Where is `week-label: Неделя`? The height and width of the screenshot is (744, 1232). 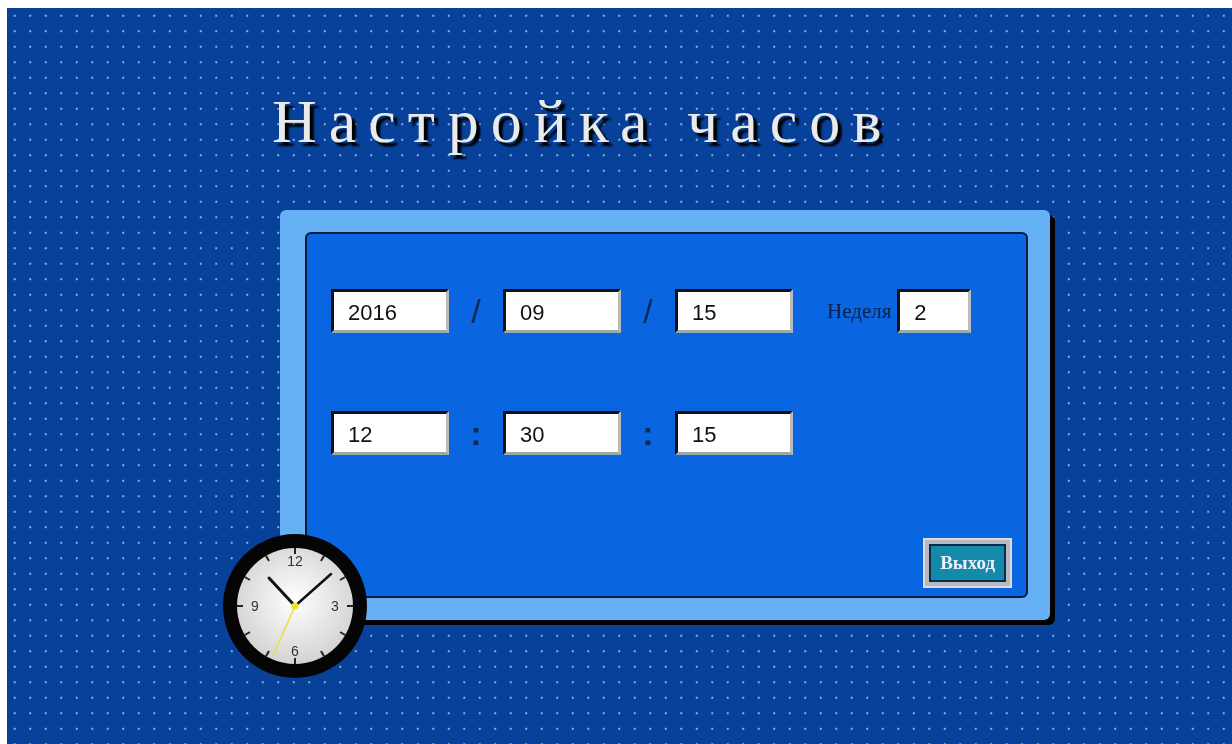
week-label: Неделя is located at coordinates (859, 311).